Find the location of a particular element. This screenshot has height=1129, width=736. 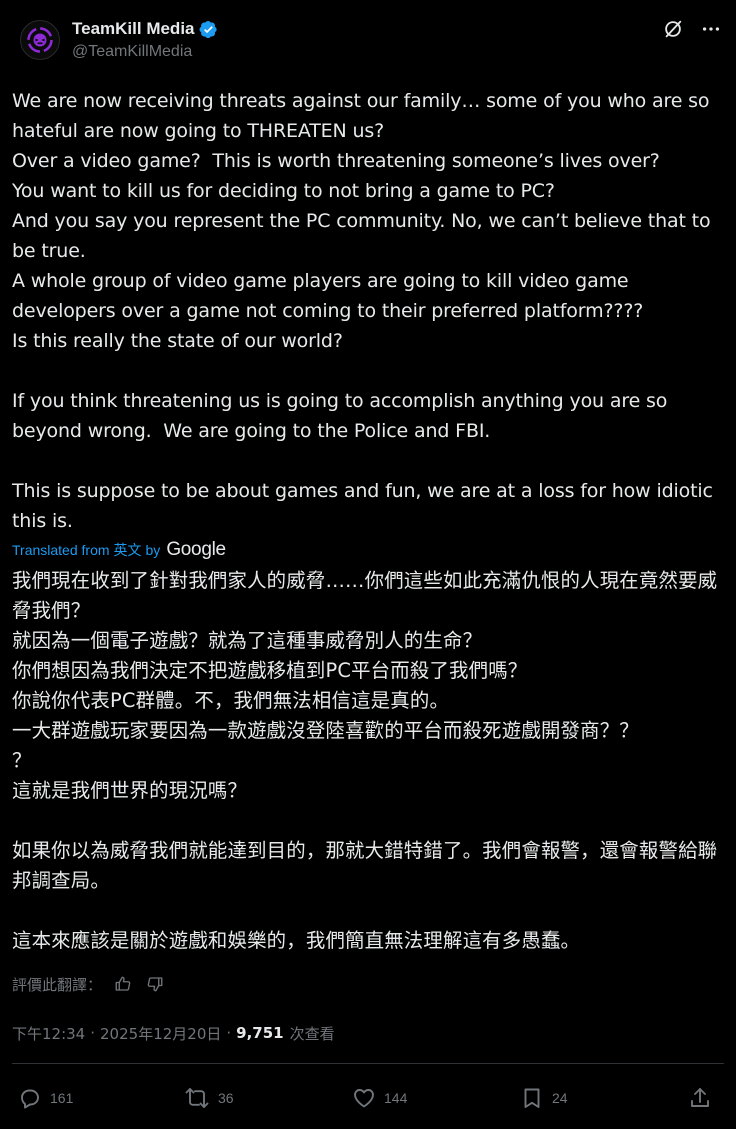

repost-icon is located at coordinates (197, 1098).